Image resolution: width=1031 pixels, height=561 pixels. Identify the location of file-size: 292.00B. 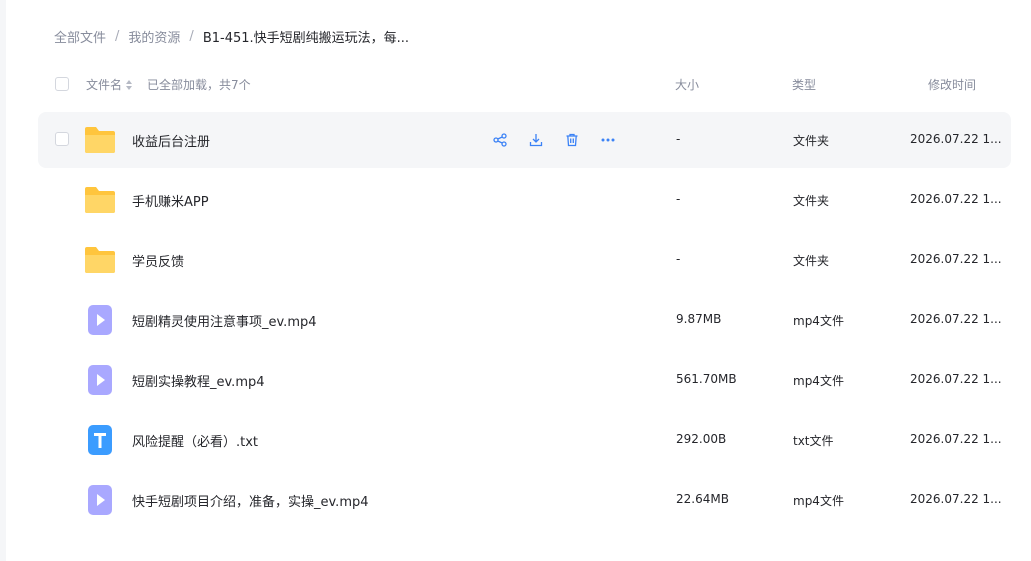
(701, 439).